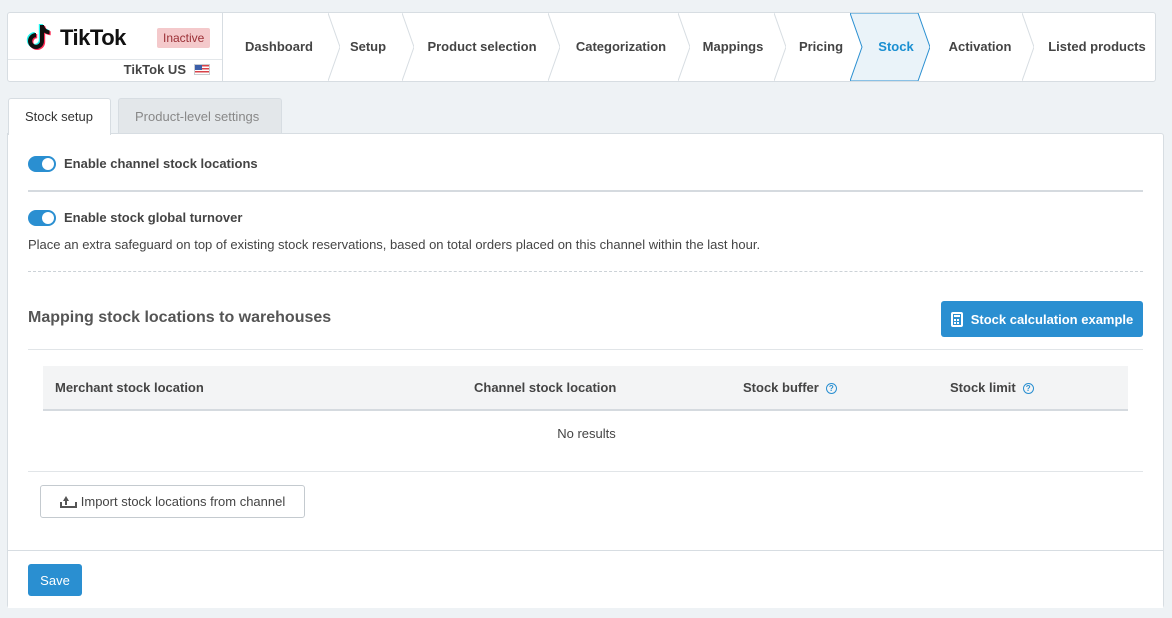 The image size is (1172, 618). Describe the element at coordinates (1028, 388) in the screenshot. I see `stock-limit-help-icon: ?` at that location.